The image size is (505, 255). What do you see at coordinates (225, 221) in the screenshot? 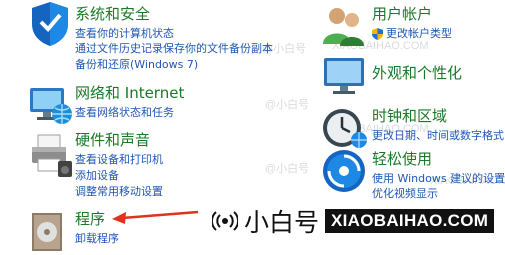
I see `broadcast-icon` at bounding box center [225, 221].